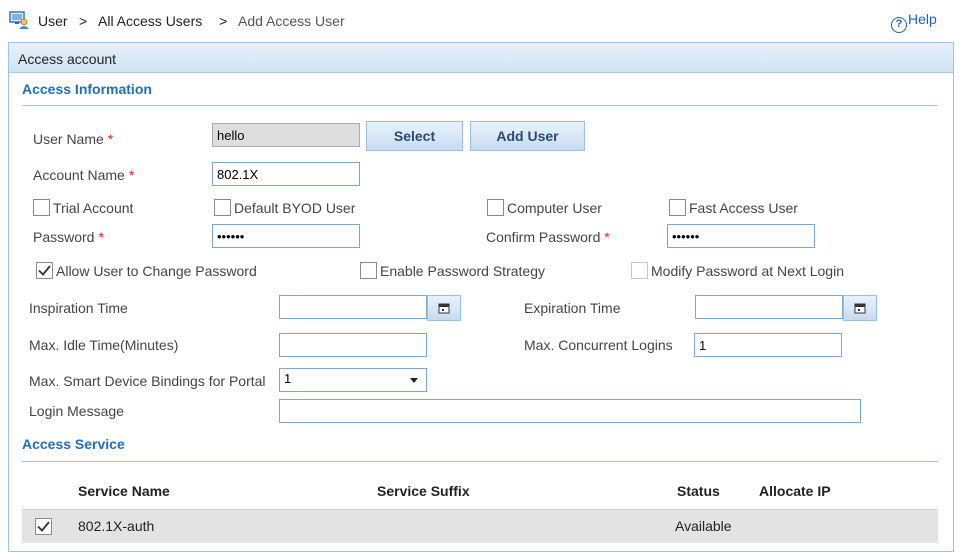 The height and width of the screenshot is (552, 962). I want to click on table-row, so click(480, 526).